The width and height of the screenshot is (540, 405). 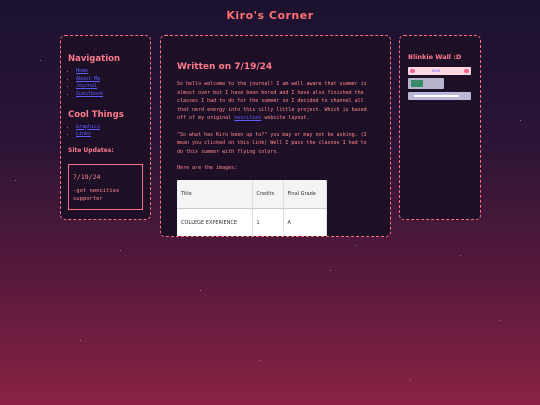 I want to click on update-entry: 7/19/24 -got neocities supporter, so click(x=105, y=187).